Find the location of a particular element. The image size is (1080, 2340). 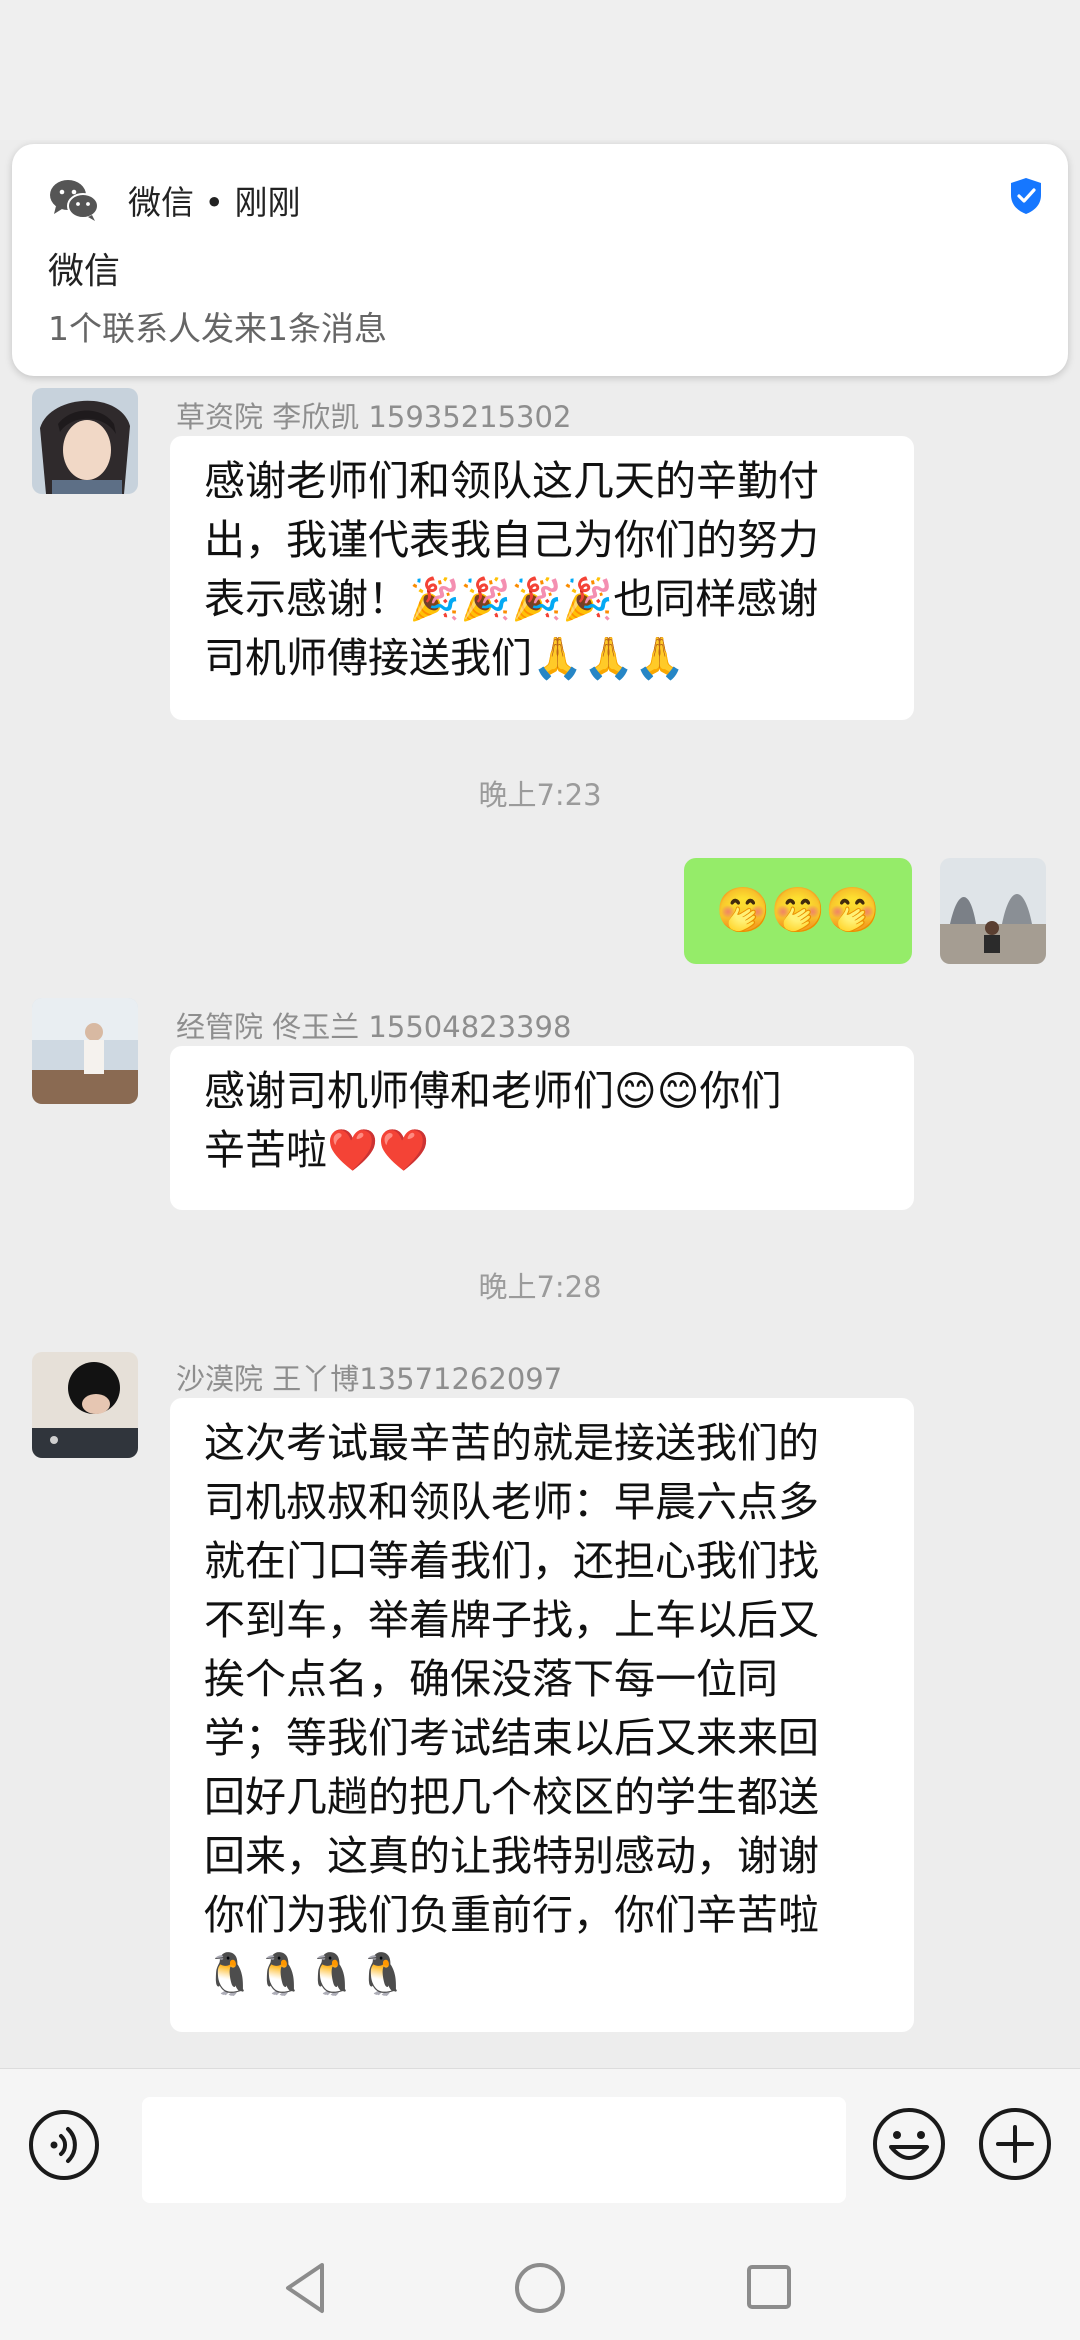

message-text-line: 辛苦啦❤️❤️ is located at coordinates (317, 1150).